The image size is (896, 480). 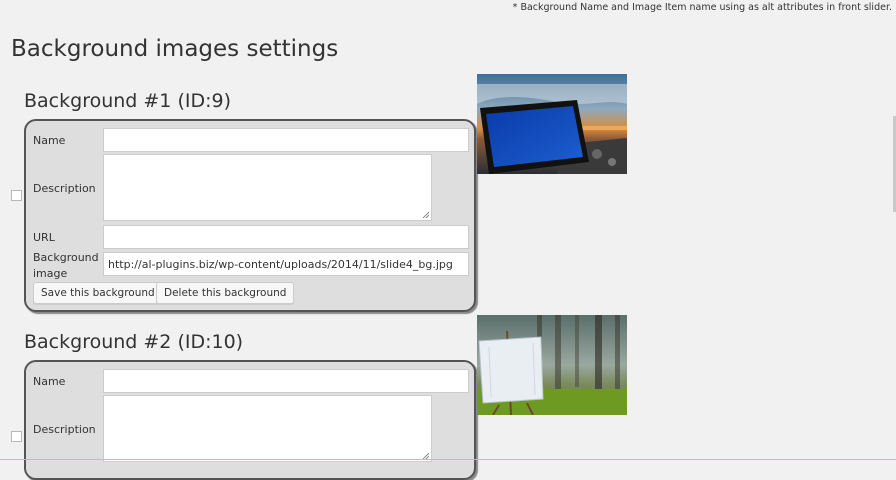 What do you see at coordinates (50, 273) in the screenshot?
I see `background-image-label-line2: image` at bounding box center [50, 273].